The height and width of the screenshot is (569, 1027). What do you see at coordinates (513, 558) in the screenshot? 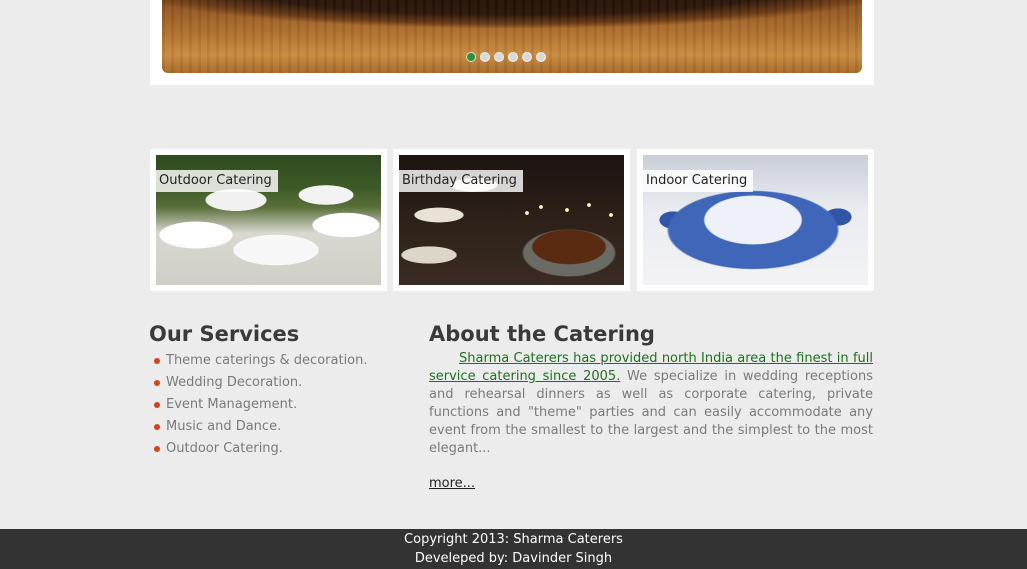
I see `footer-developer: Develeped by: Davinder Singh` at bounding box center [513, 558].